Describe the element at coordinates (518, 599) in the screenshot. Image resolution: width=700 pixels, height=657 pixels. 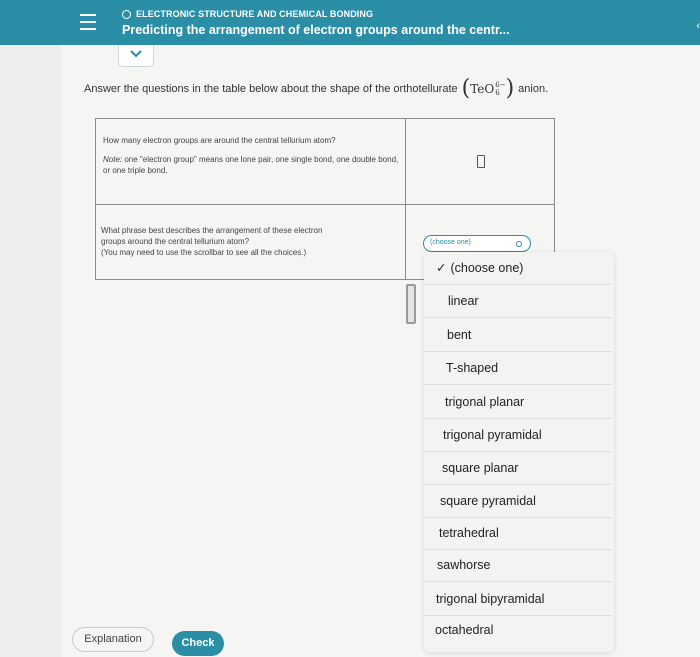
I see `dropdown-option-trigonal-bipyramidal: trigonal bipyramidal` at that location.